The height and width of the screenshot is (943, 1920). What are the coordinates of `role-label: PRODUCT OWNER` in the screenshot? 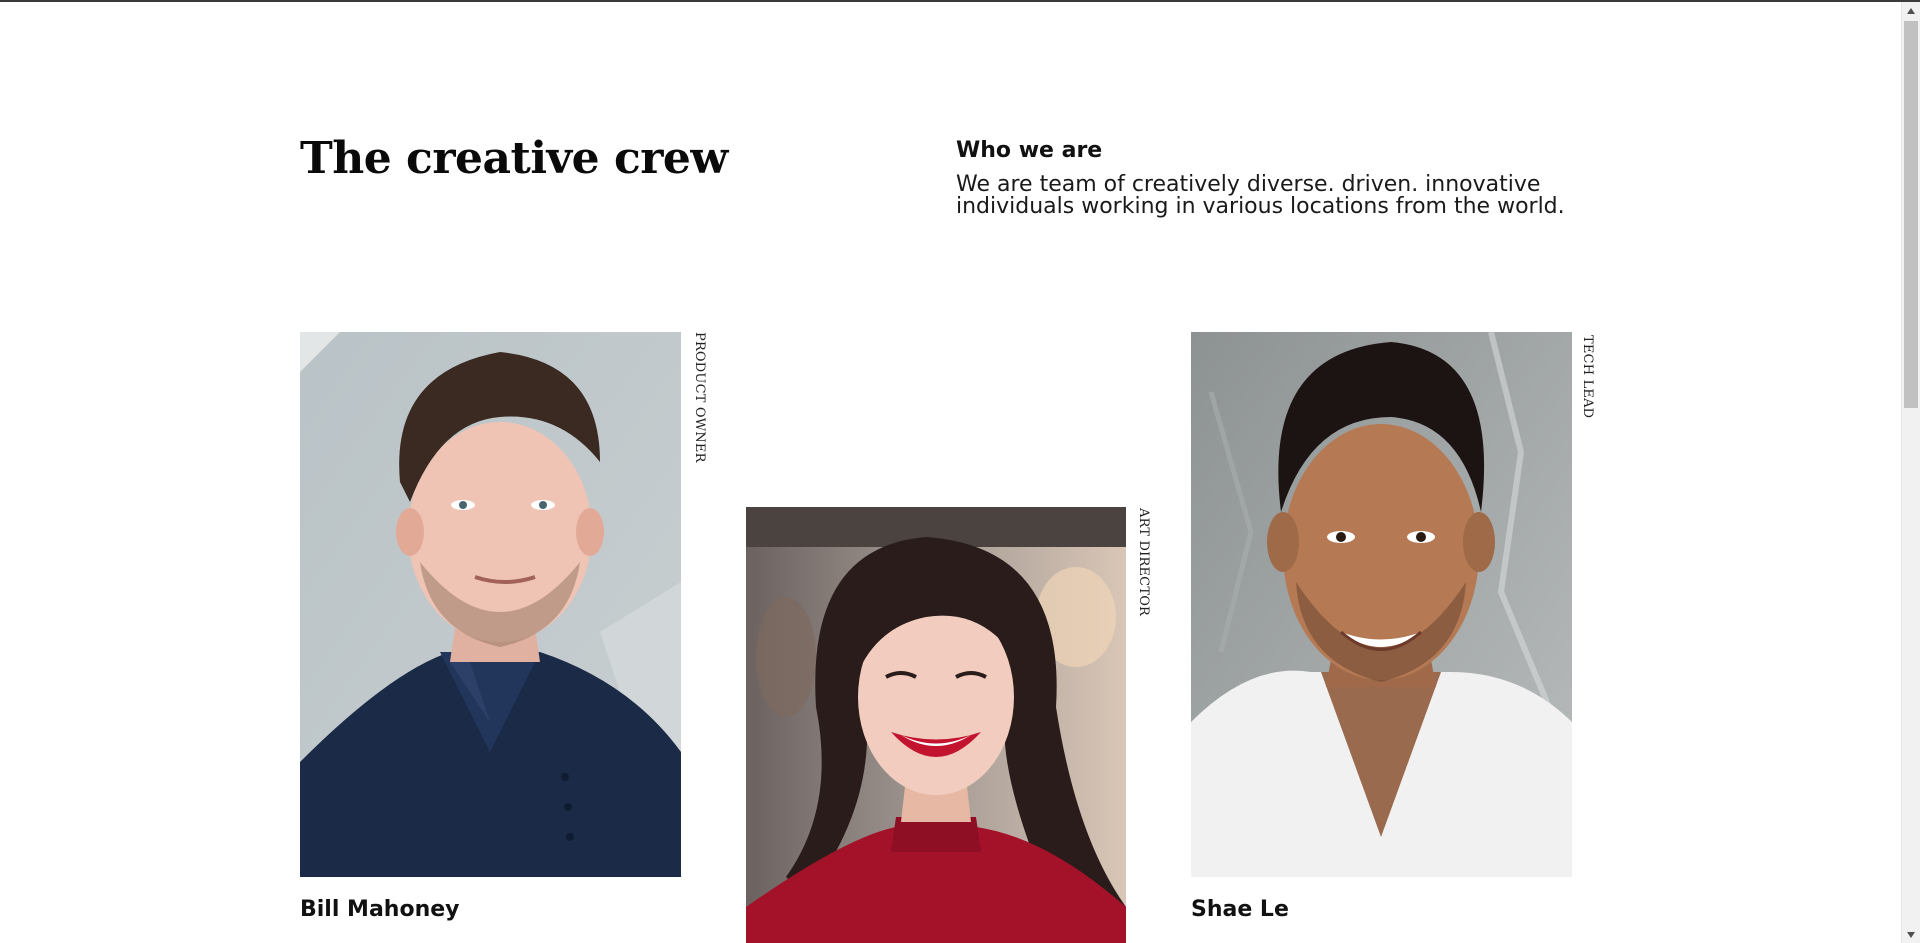 It's located at (699, 397).